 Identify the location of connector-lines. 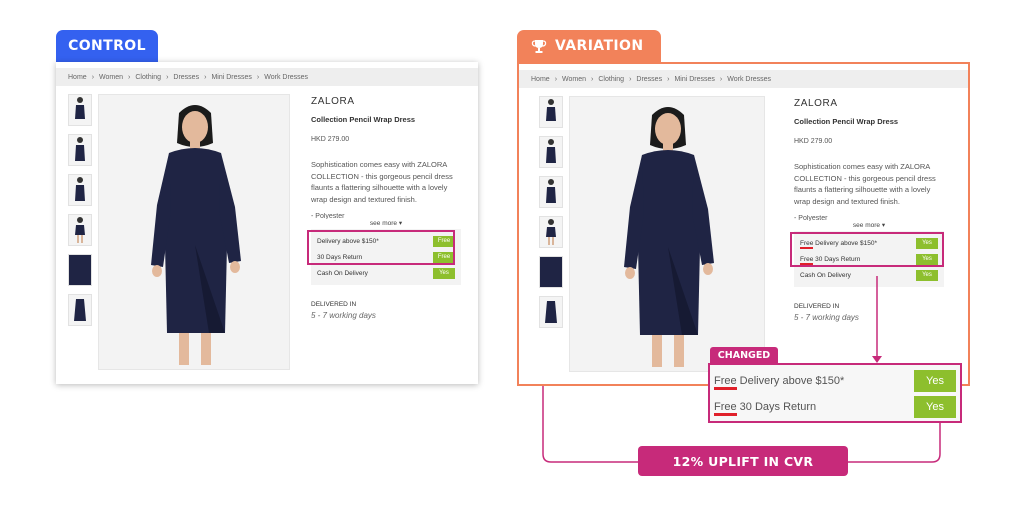
(741, 369).